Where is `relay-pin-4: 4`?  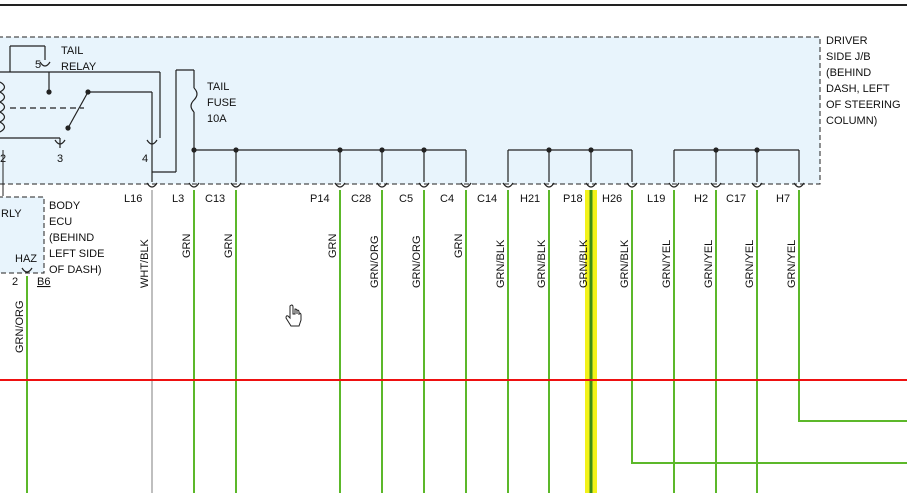 relay-pin-4: 4 is located at coordinates (145, 159).